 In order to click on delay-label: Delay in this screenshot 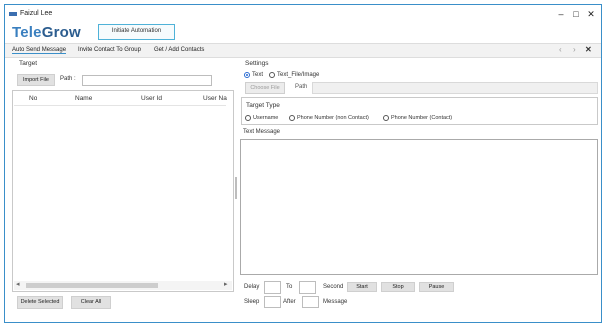, I will do `click(252, 287)`.